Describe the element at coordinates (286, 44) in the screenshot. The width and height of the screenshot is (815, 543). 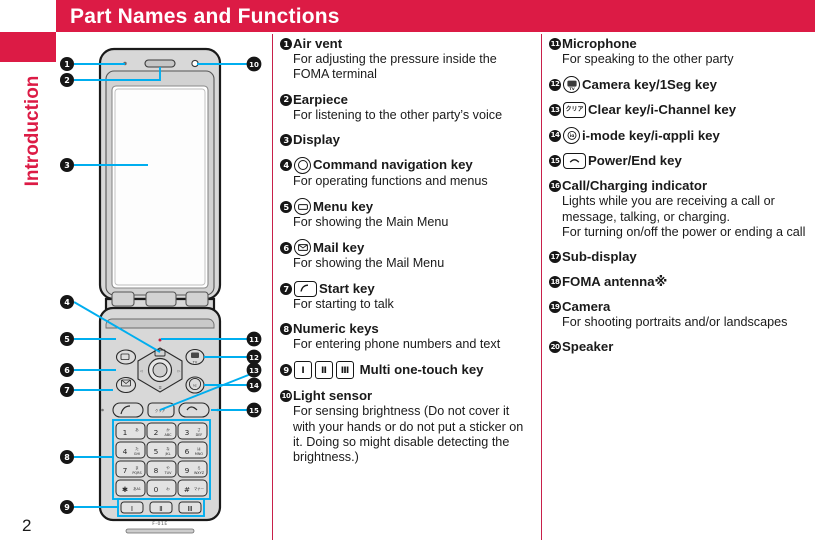
I see `part-number-badge: 1` at that location.